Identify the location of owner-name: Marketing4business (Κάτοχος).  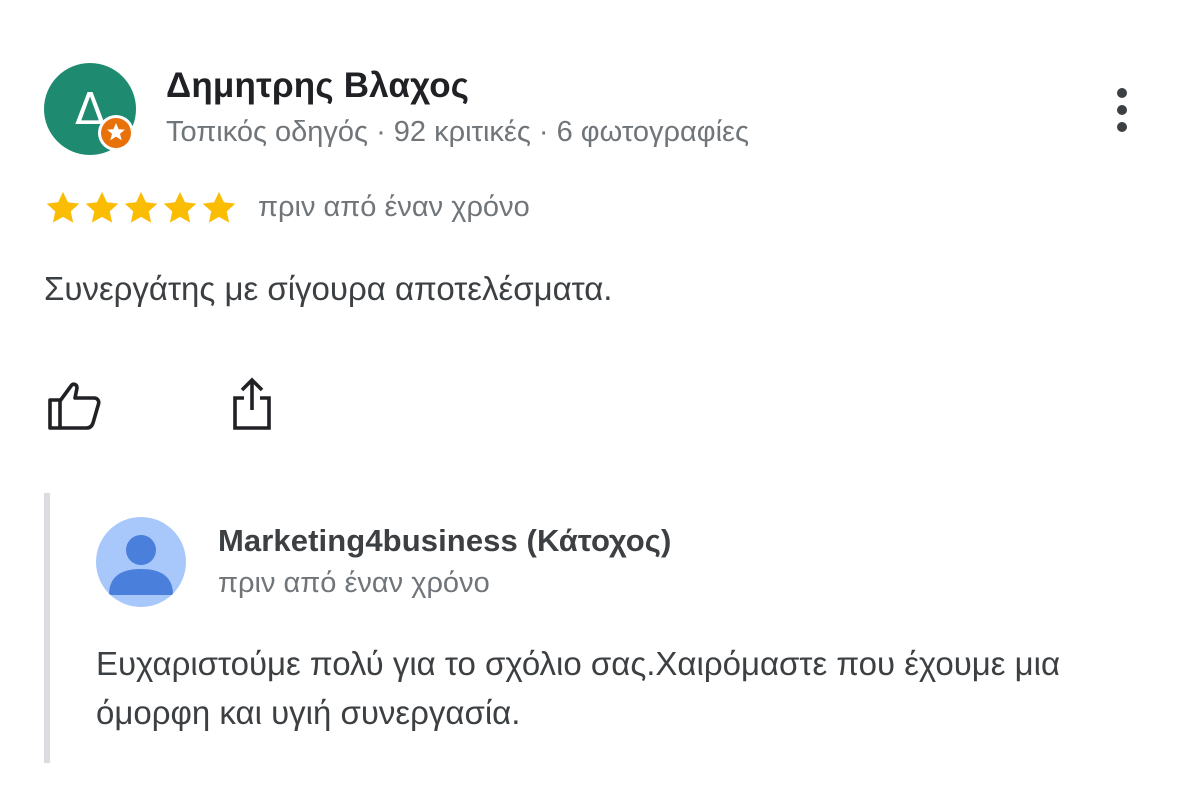
(444, 541).